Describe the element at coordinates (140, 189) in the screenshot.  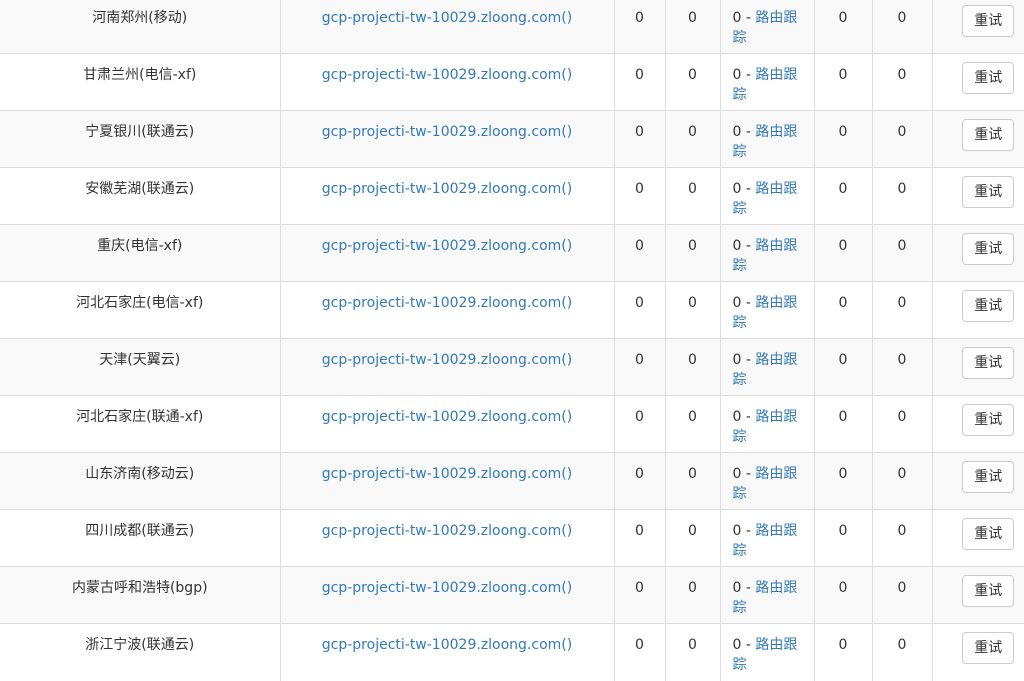
I see `location-label: 安徽芜湖(联通云)` at that location.